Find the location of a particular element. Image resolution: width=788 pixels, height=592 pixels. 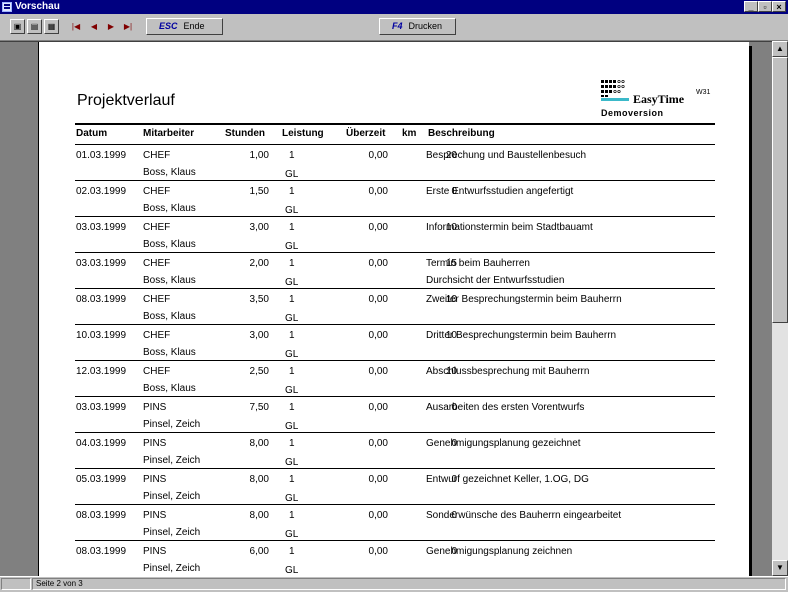

end-button-label: Ende is located at coordinates (194, 26).